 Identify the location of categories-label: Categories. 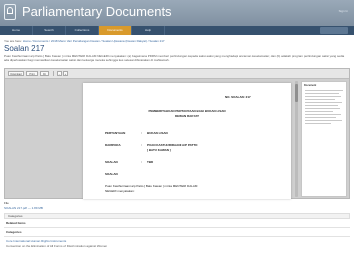
(14, 232).